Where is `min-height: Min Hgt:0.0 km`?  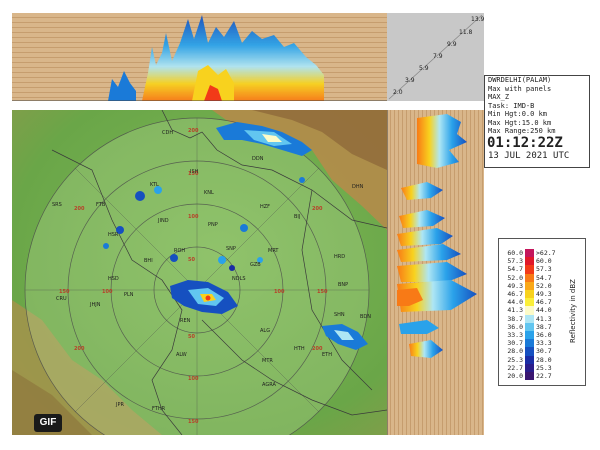 min-height: Min Hgt:0.0 km is located at coordinates (518, 114).